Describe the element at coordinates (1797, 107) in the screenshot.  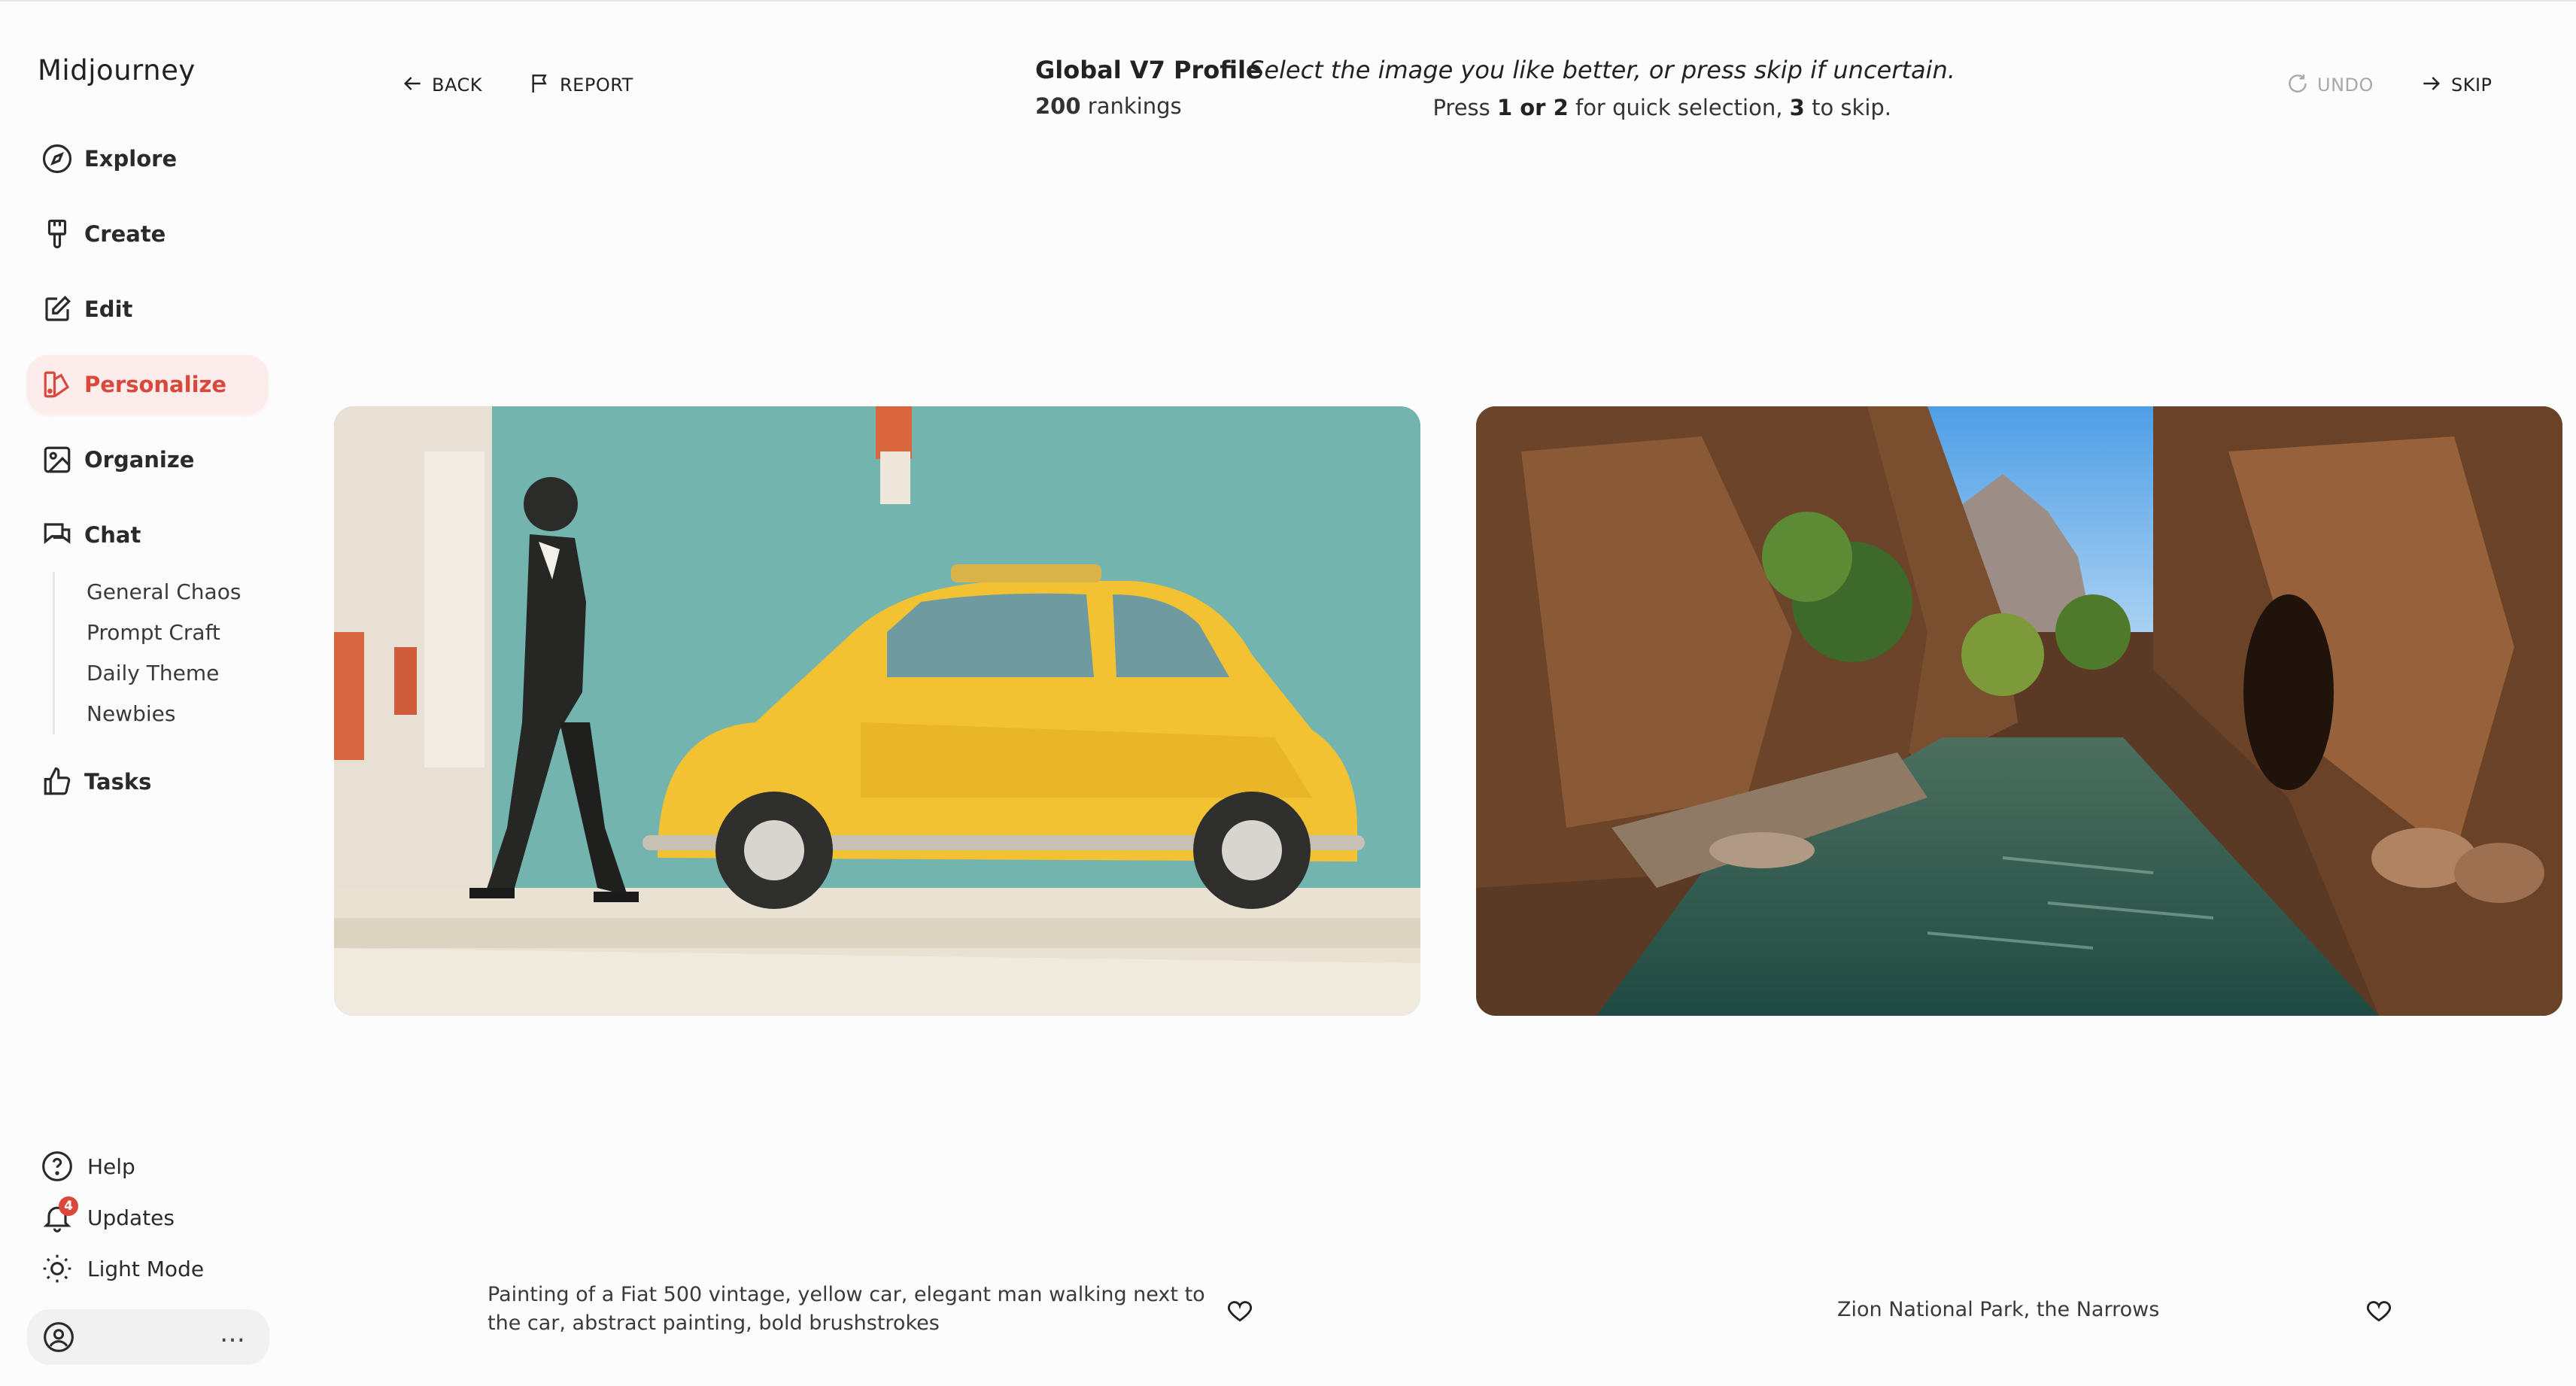
I see `hint-skip-key: 3` at that location.